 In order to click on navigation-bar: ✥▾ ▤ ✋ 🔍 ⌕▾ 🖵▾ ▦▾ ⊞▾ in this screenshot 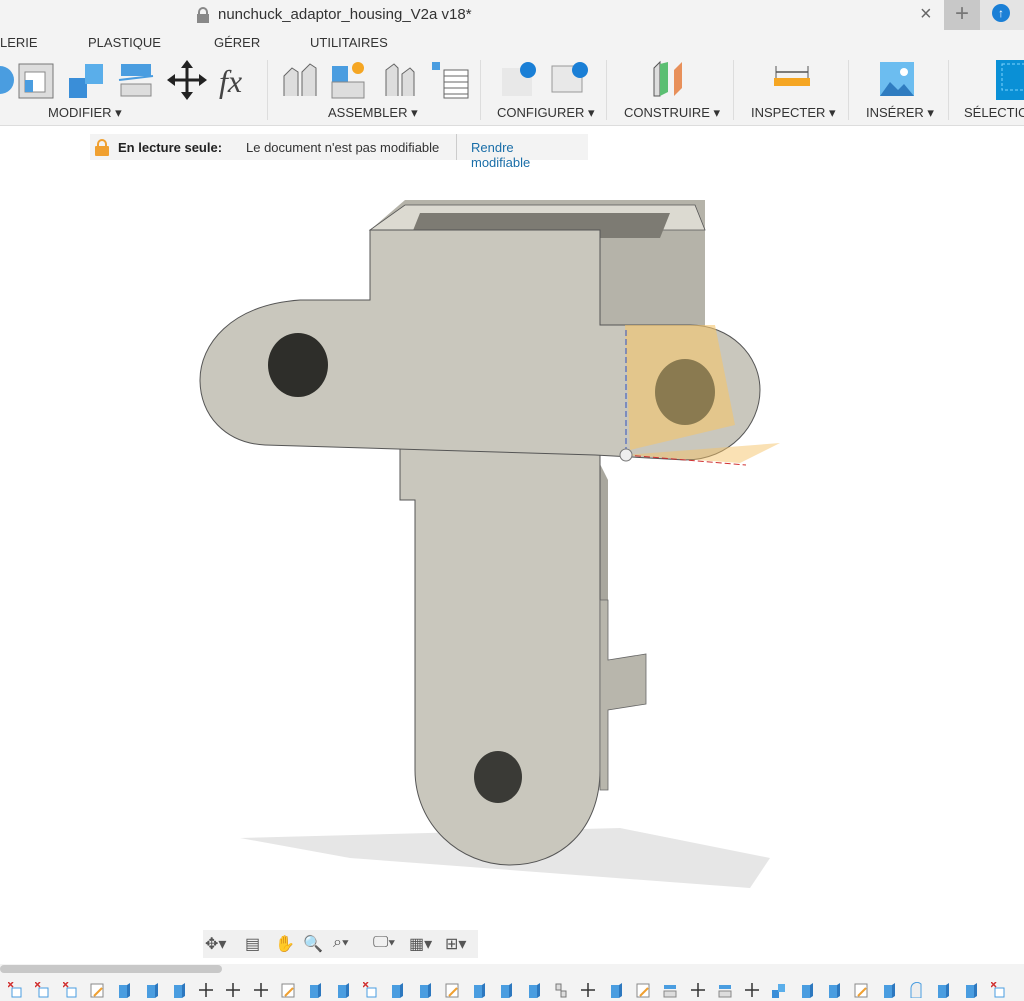, I will do `click(340, 944)`.